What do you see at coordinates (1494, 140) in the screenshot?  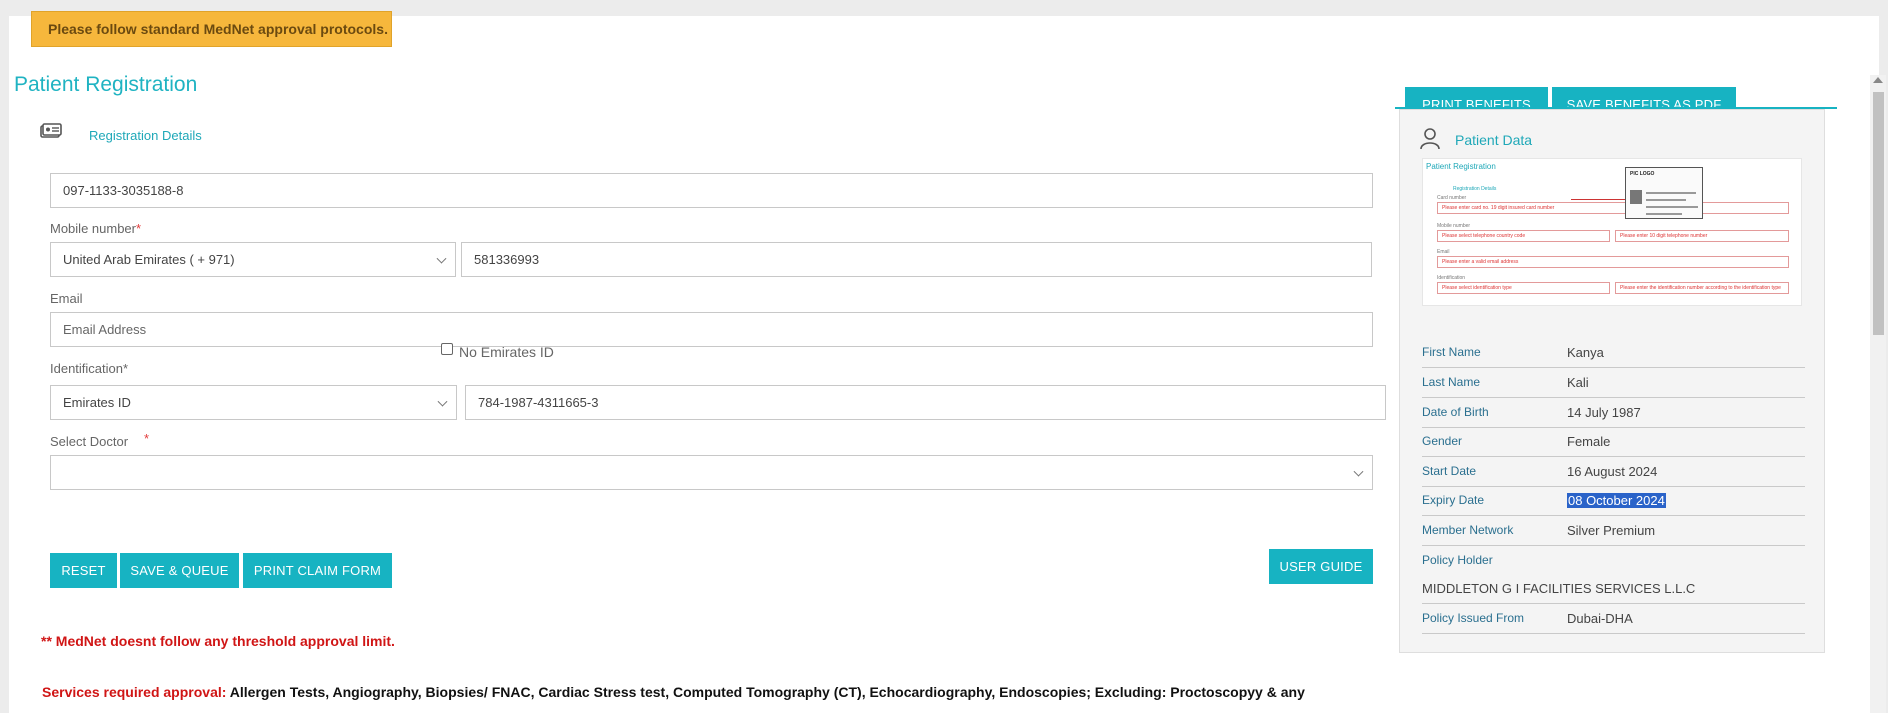 I see `patient-data-title: Patient Data` at bounding box center [1494, 140].